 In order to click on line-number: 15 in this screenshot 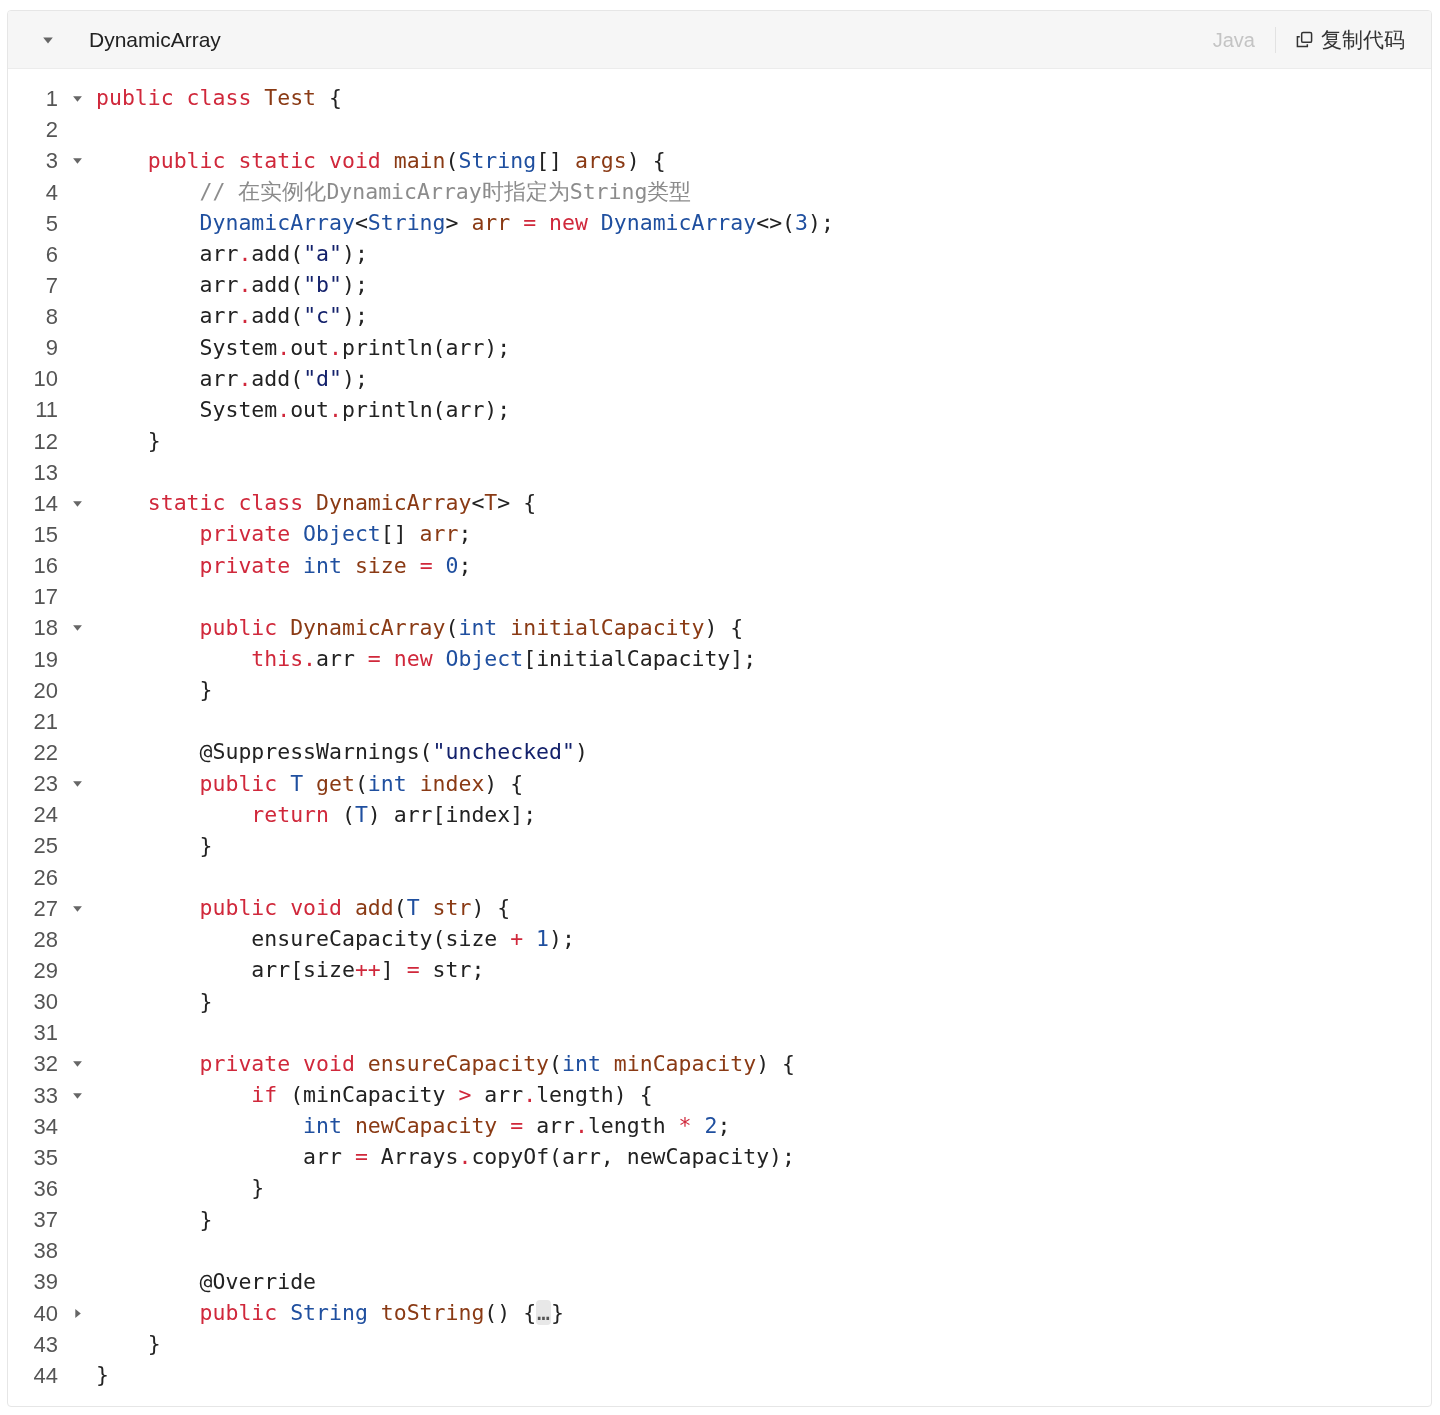, I will do `click(45, 535)`.